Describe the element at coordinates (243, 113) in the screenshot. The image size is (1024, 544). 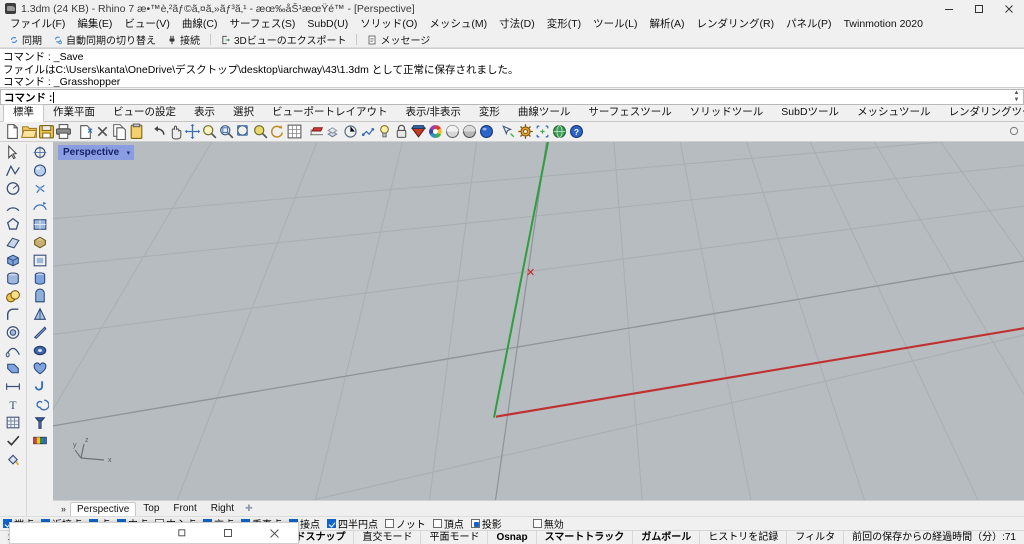
I see `tab-select: 選択` at that location.